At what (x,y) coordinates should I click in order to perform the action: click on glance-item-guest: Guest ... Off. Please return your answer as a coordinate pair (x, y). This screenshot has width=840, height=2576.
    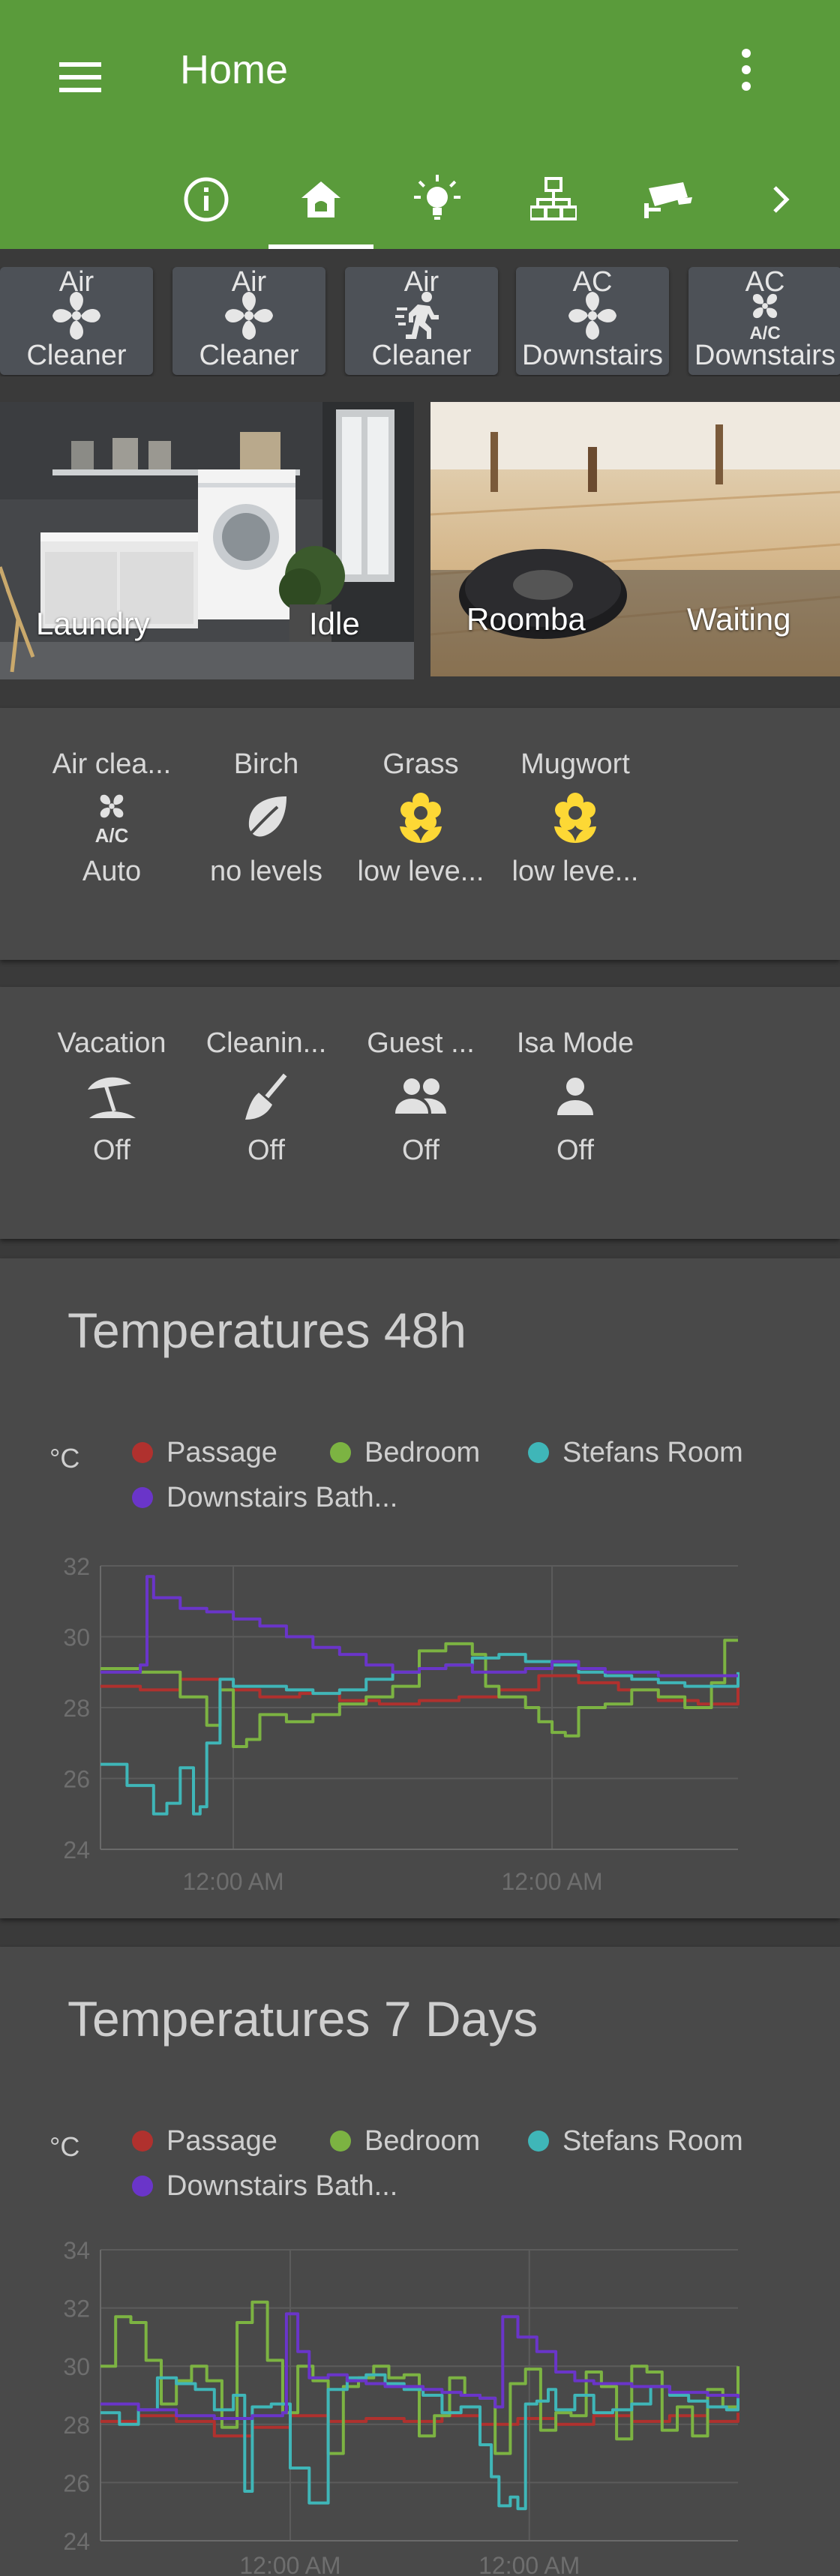
    Looking at the image, I should click on (421, 1097).